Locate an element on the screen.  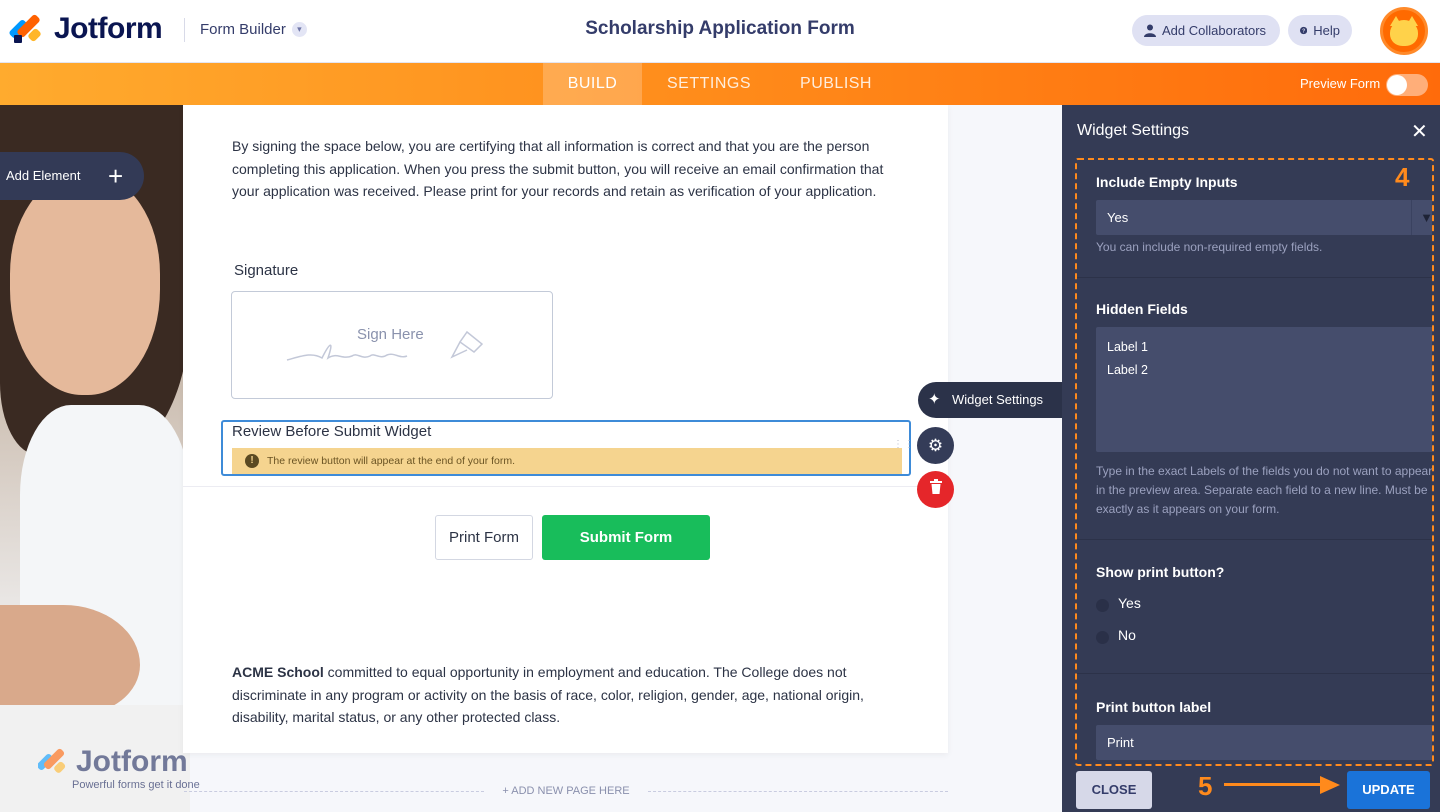
help-label: Help is located at coordinates (1326, 30).